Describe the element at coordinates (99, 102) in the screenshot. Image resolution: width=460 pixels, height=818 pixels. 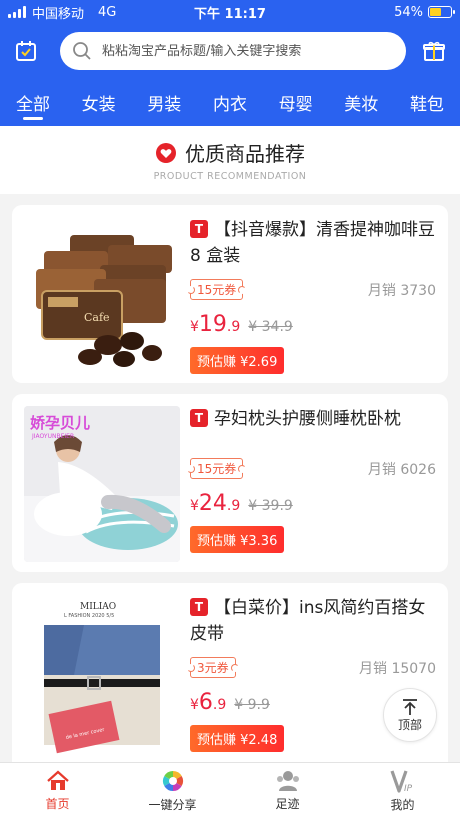
I see `tab-women: 女装` at that location.